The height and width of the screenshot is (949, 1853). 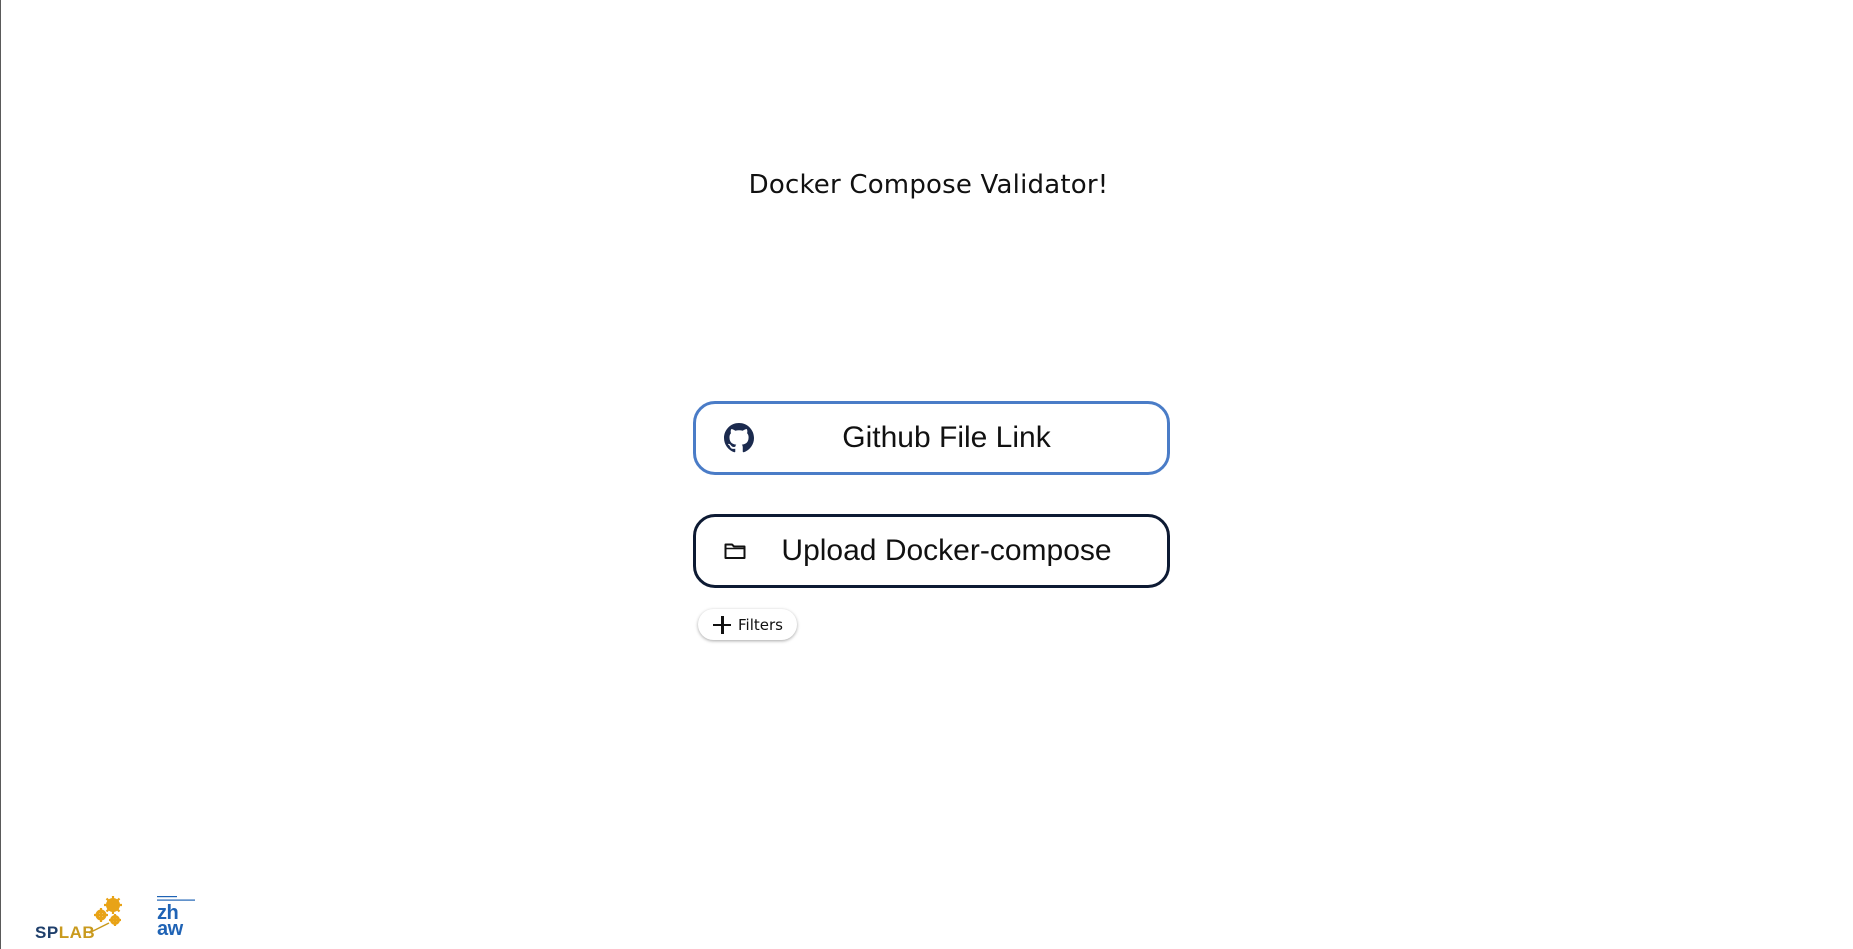 I want to click on filters-button-label: Filters, so click(x=760, y=624).